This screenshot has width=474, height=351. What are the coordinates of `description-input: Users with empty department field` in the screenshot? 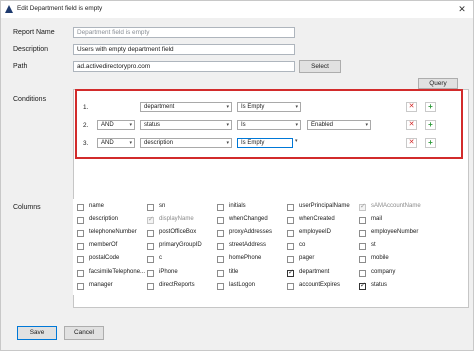 It's located at (184, 49).